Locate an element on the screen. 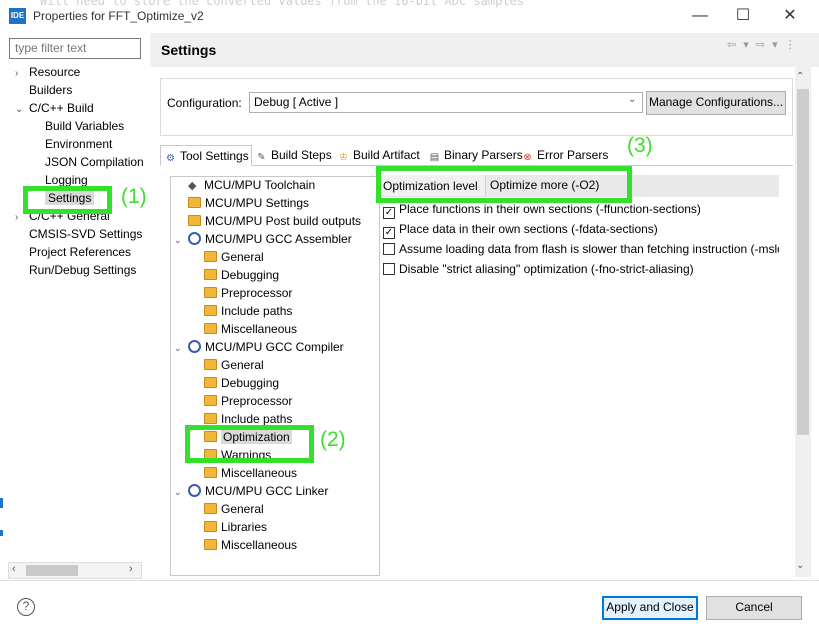  configuration-select: Debug [ Active ] is located at coordinates (446, 102).